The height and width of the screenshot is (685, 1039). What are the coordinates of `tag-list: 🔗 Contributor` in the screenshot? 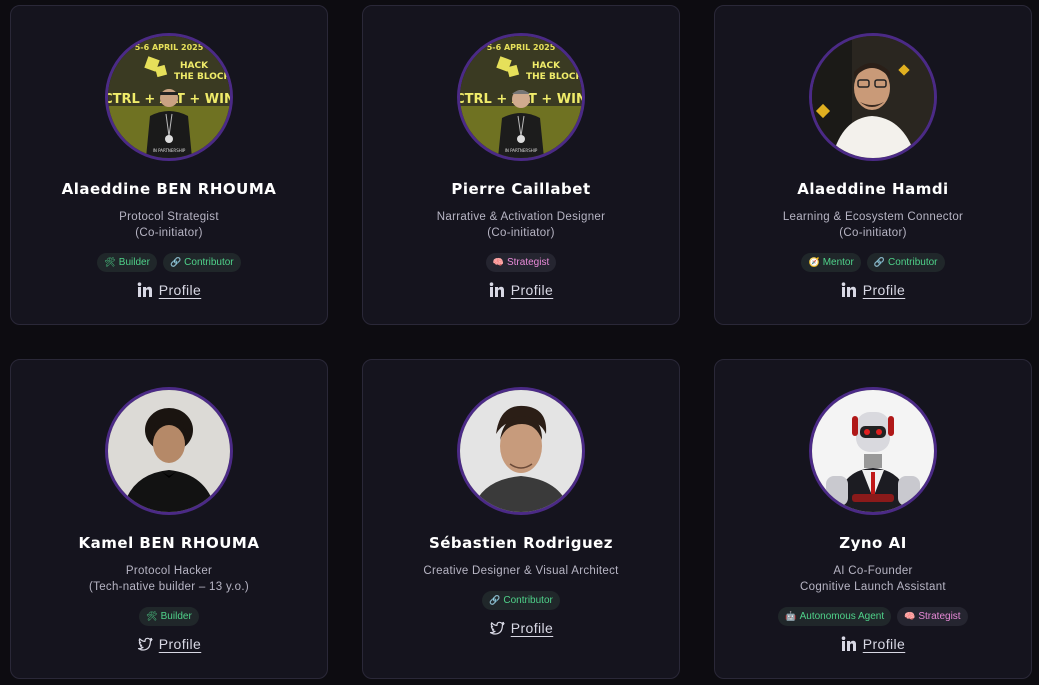 It's located at (521, 600).